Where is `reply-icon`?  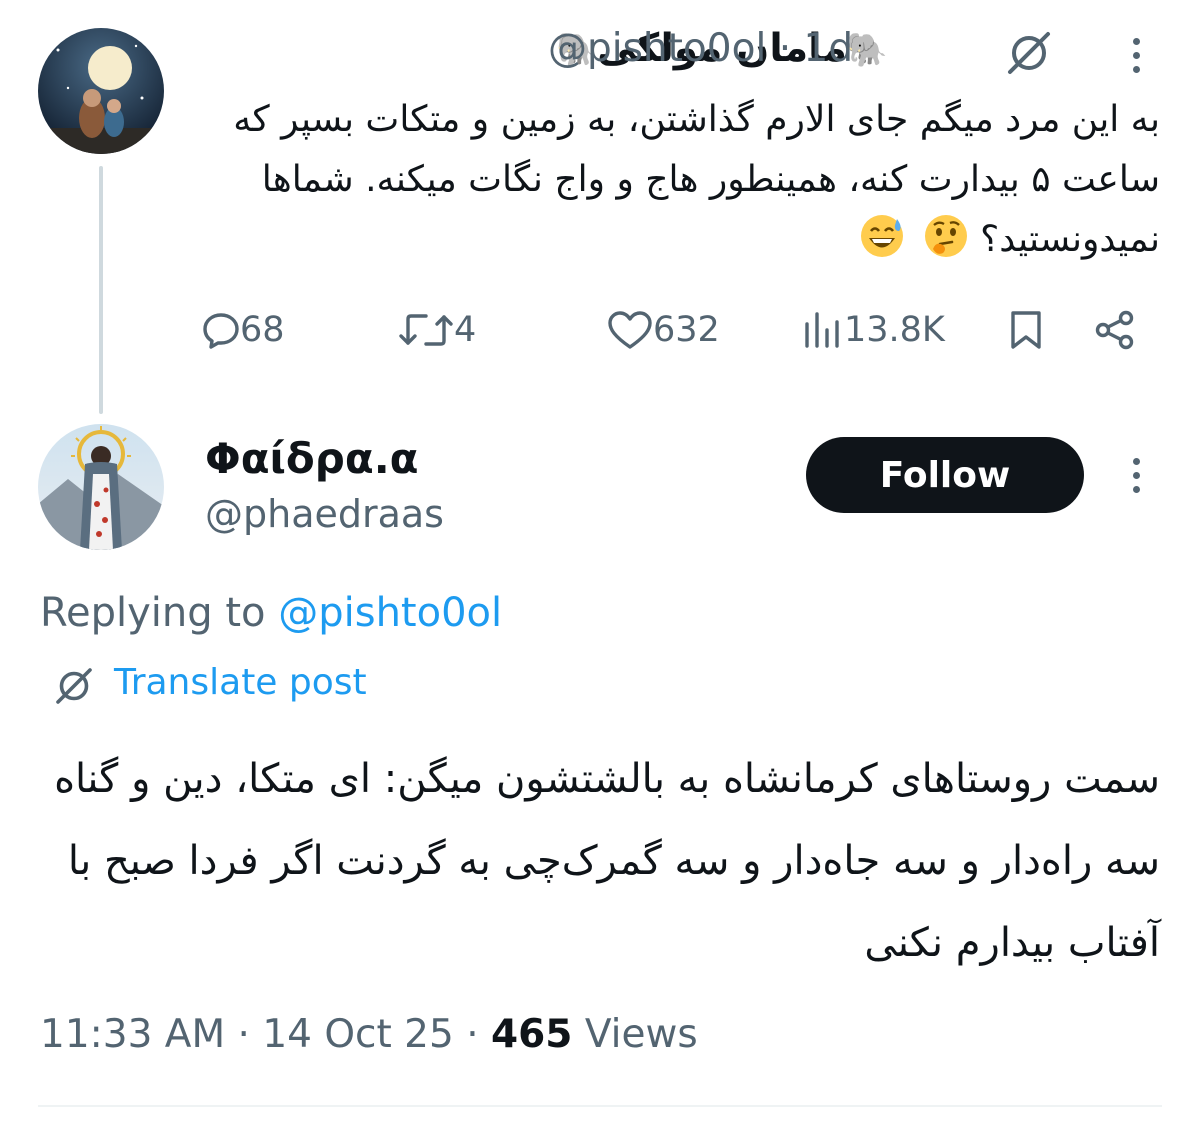
reply-icon is located at coordinates (221, 331).